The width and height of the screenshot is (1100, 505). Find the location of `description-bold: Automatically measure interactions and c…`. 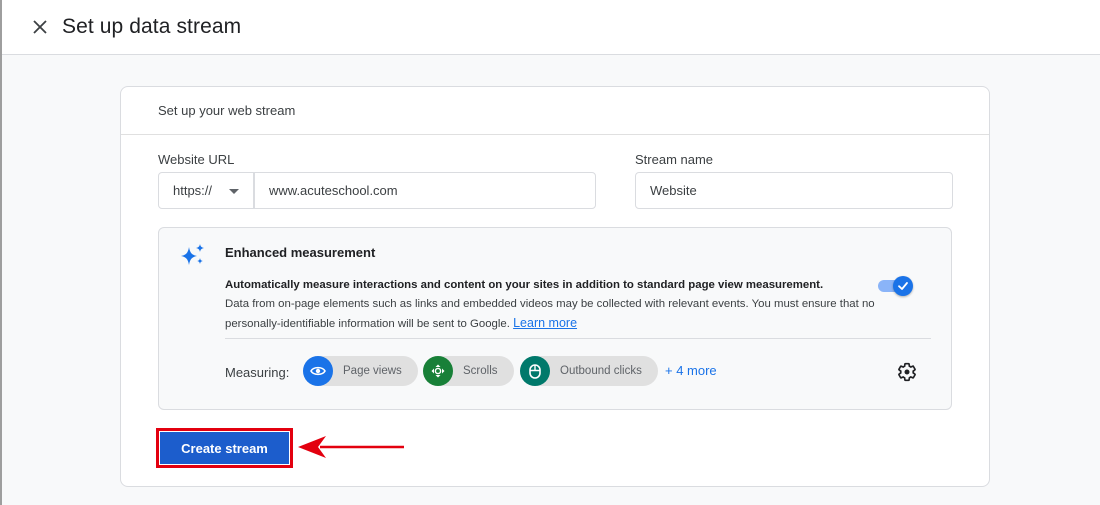

description-bold: Automatically measure interactions and c… is located at coordinates (524, 285).